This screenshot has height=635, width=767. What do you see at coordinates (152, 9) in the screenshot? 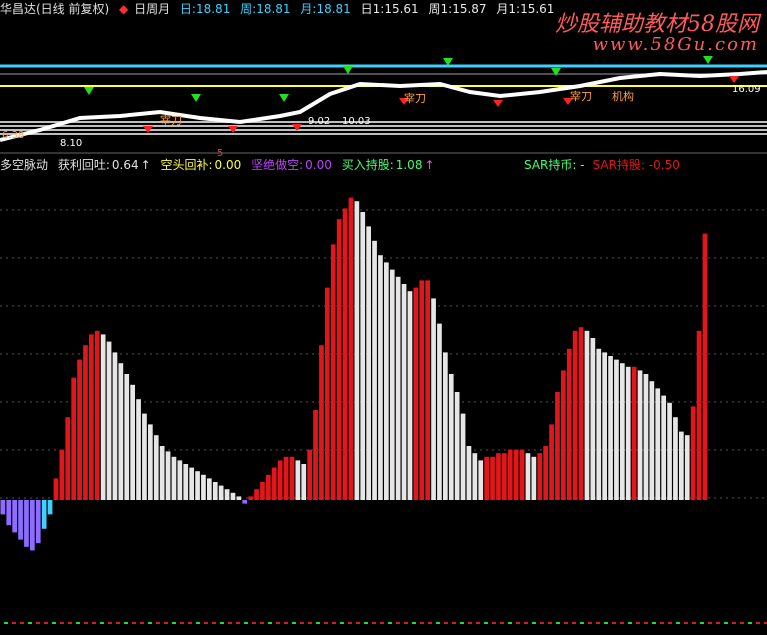
I see `period-label: 日周月` at bounding box center [152, 9].